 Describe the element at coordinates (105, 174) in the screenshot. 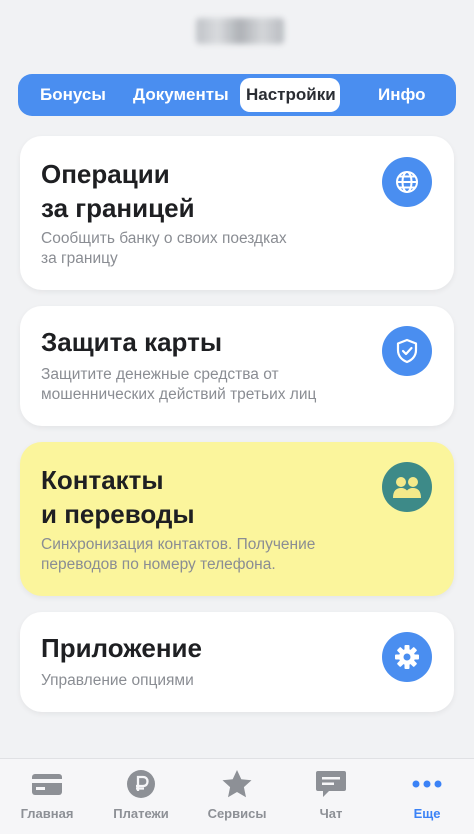

I see `card-title: Операции` at that location.